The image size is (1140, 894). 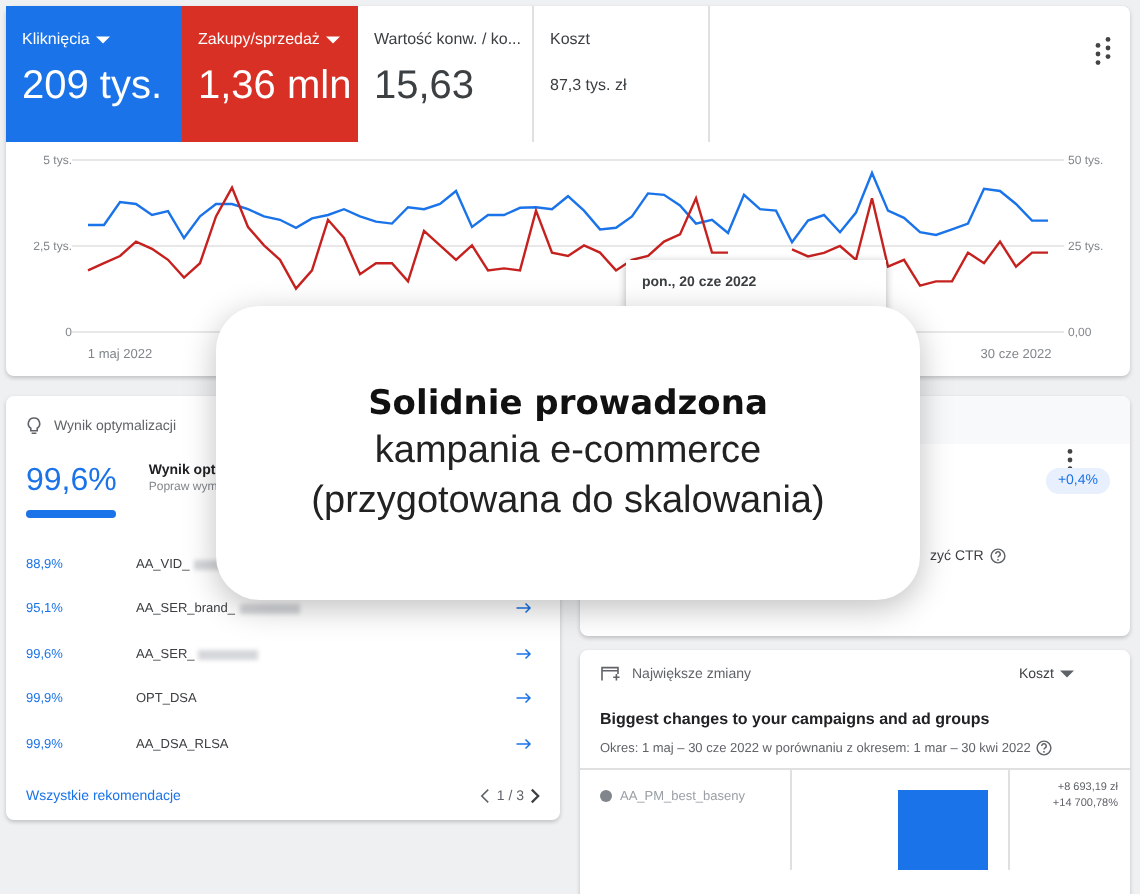 What do you see at coordinates (535, 796) in the screenshot?
I see `next-icon` at bounding box center [535, 796].